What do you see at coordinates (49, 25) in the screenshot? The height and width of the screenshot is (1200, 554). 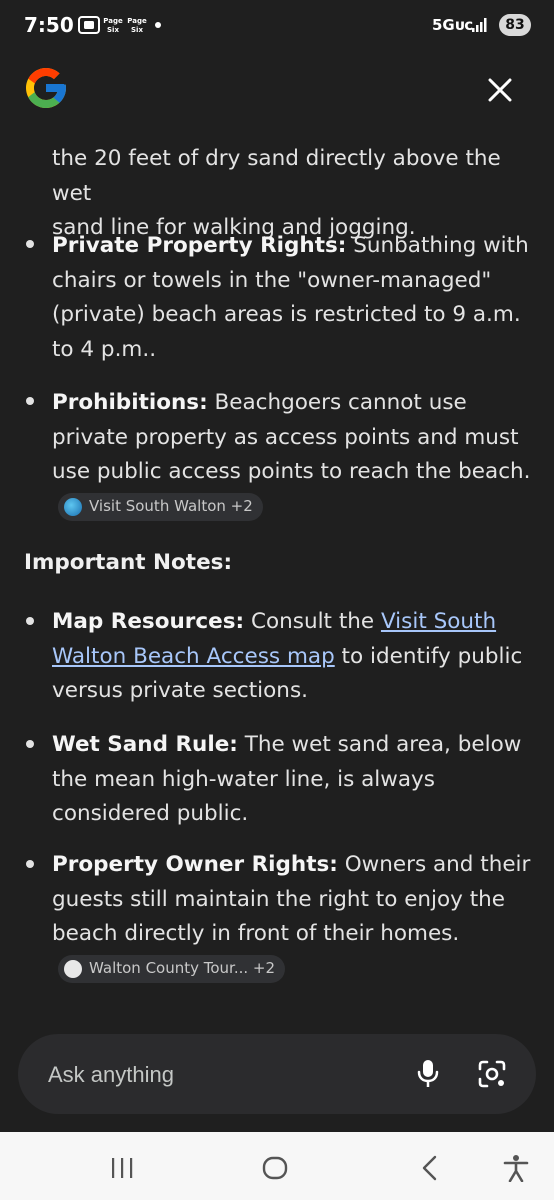 I see `status-time: 7:50` at bounding box center [49, 25].